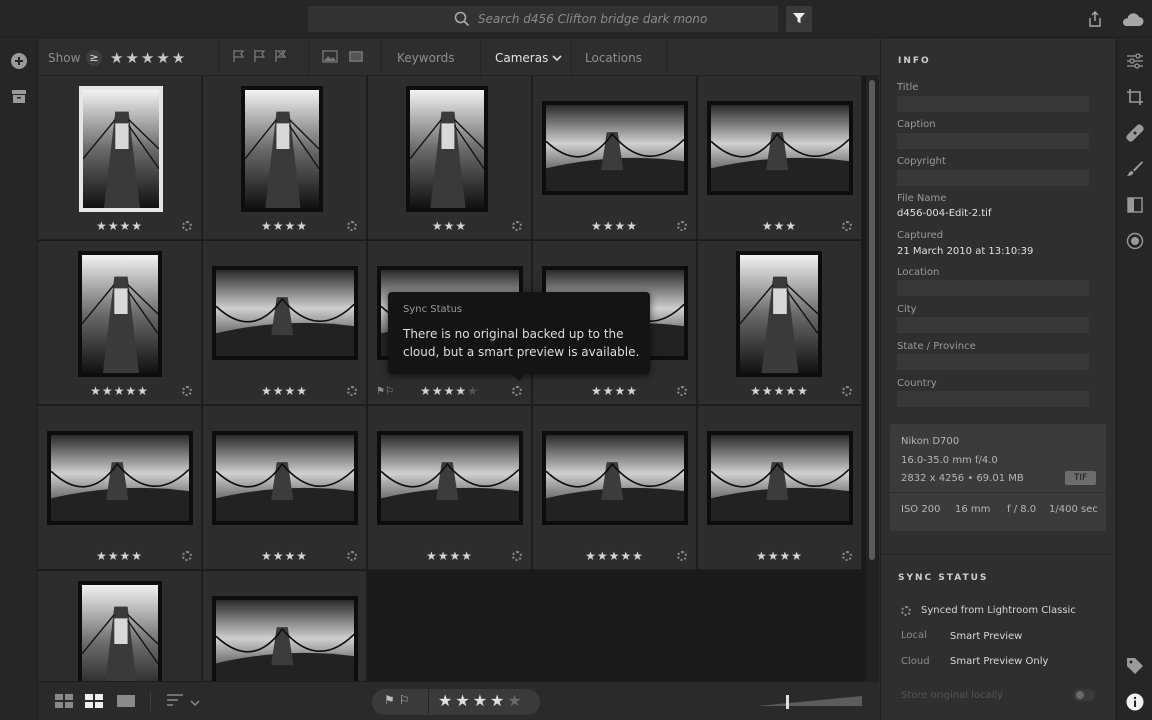  I want to click on store-original-toggle, so click(1084, 695).